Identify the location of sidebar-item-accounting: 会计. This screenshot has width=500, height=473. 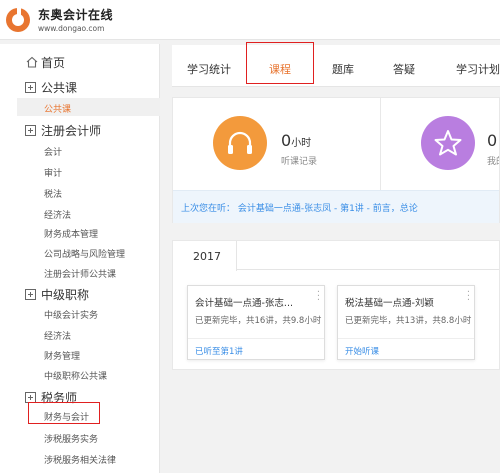
(53, 151).